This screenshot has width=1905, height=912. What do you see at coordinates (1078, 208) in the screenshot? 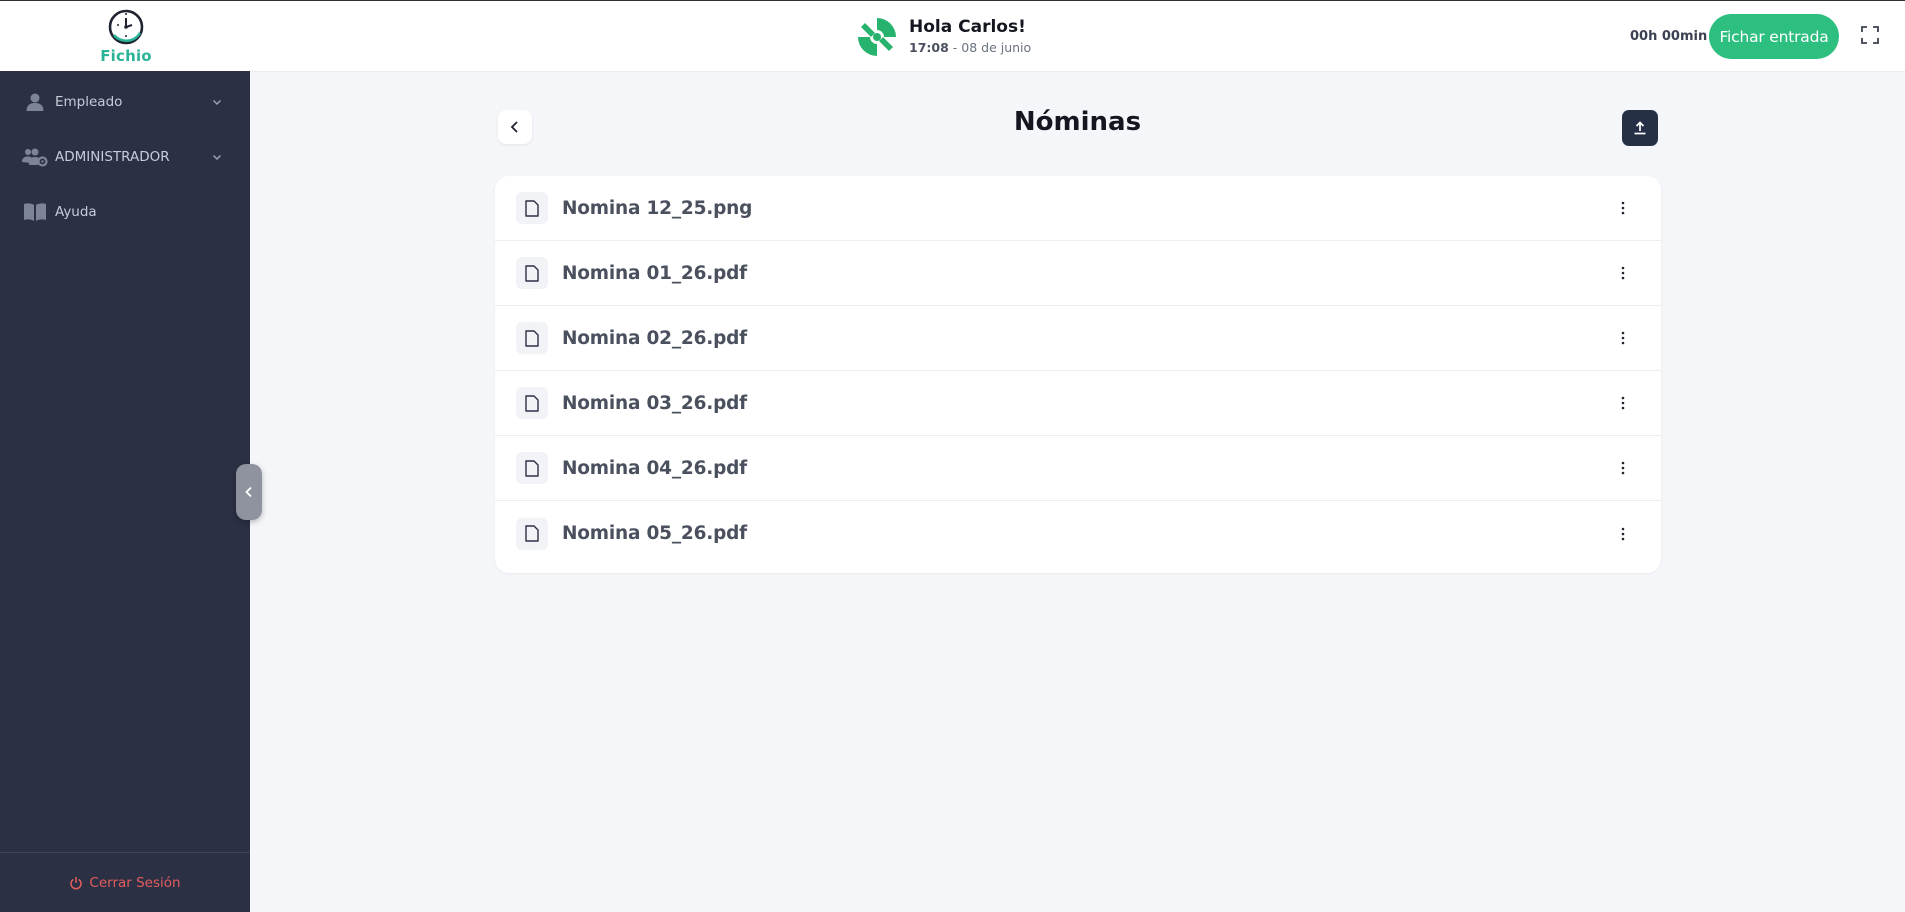
I see `file-row: Nomina 12_25.png` at bounding box center [1078, 208].